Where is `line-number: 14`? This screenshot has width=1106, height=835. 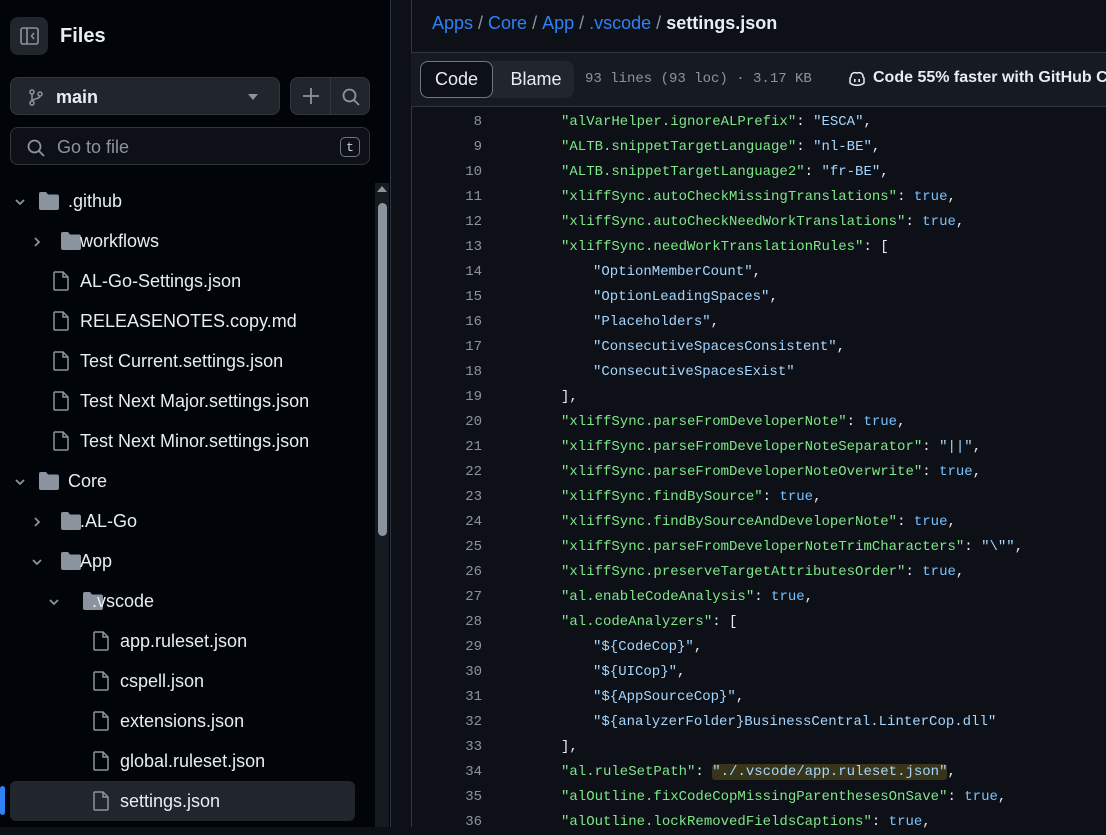 line-number: 14 is located at coordinates (446, 272).